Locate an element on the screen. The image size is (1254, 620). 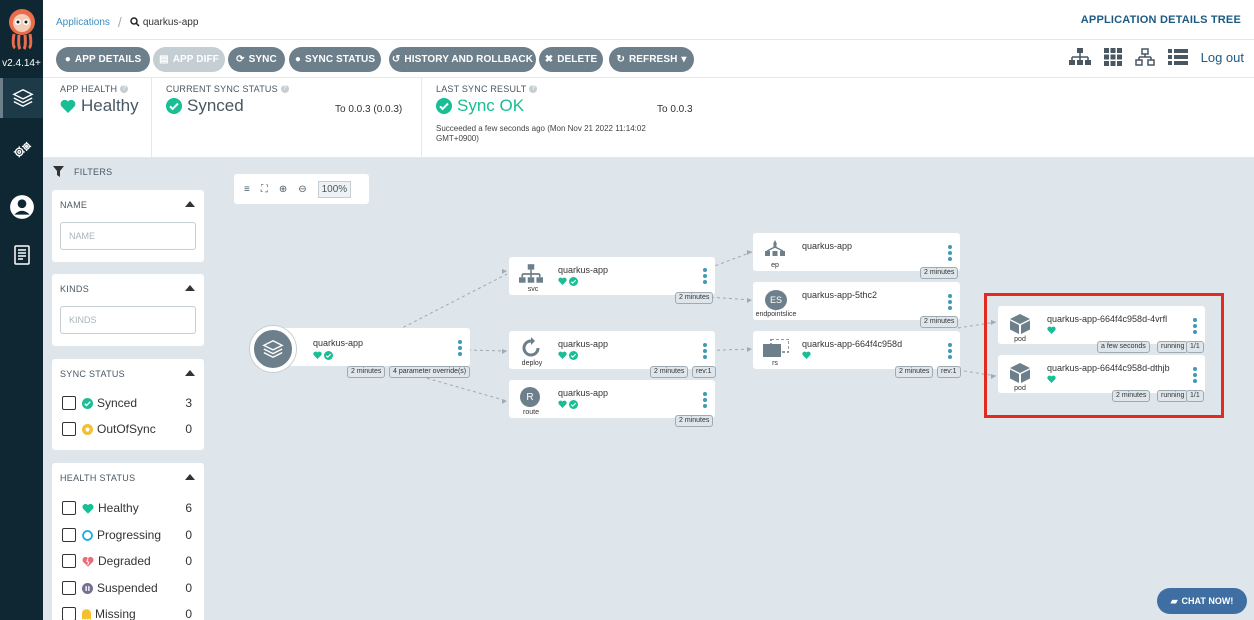
filters-title: FILTERS is located at coordinates (93, 171).